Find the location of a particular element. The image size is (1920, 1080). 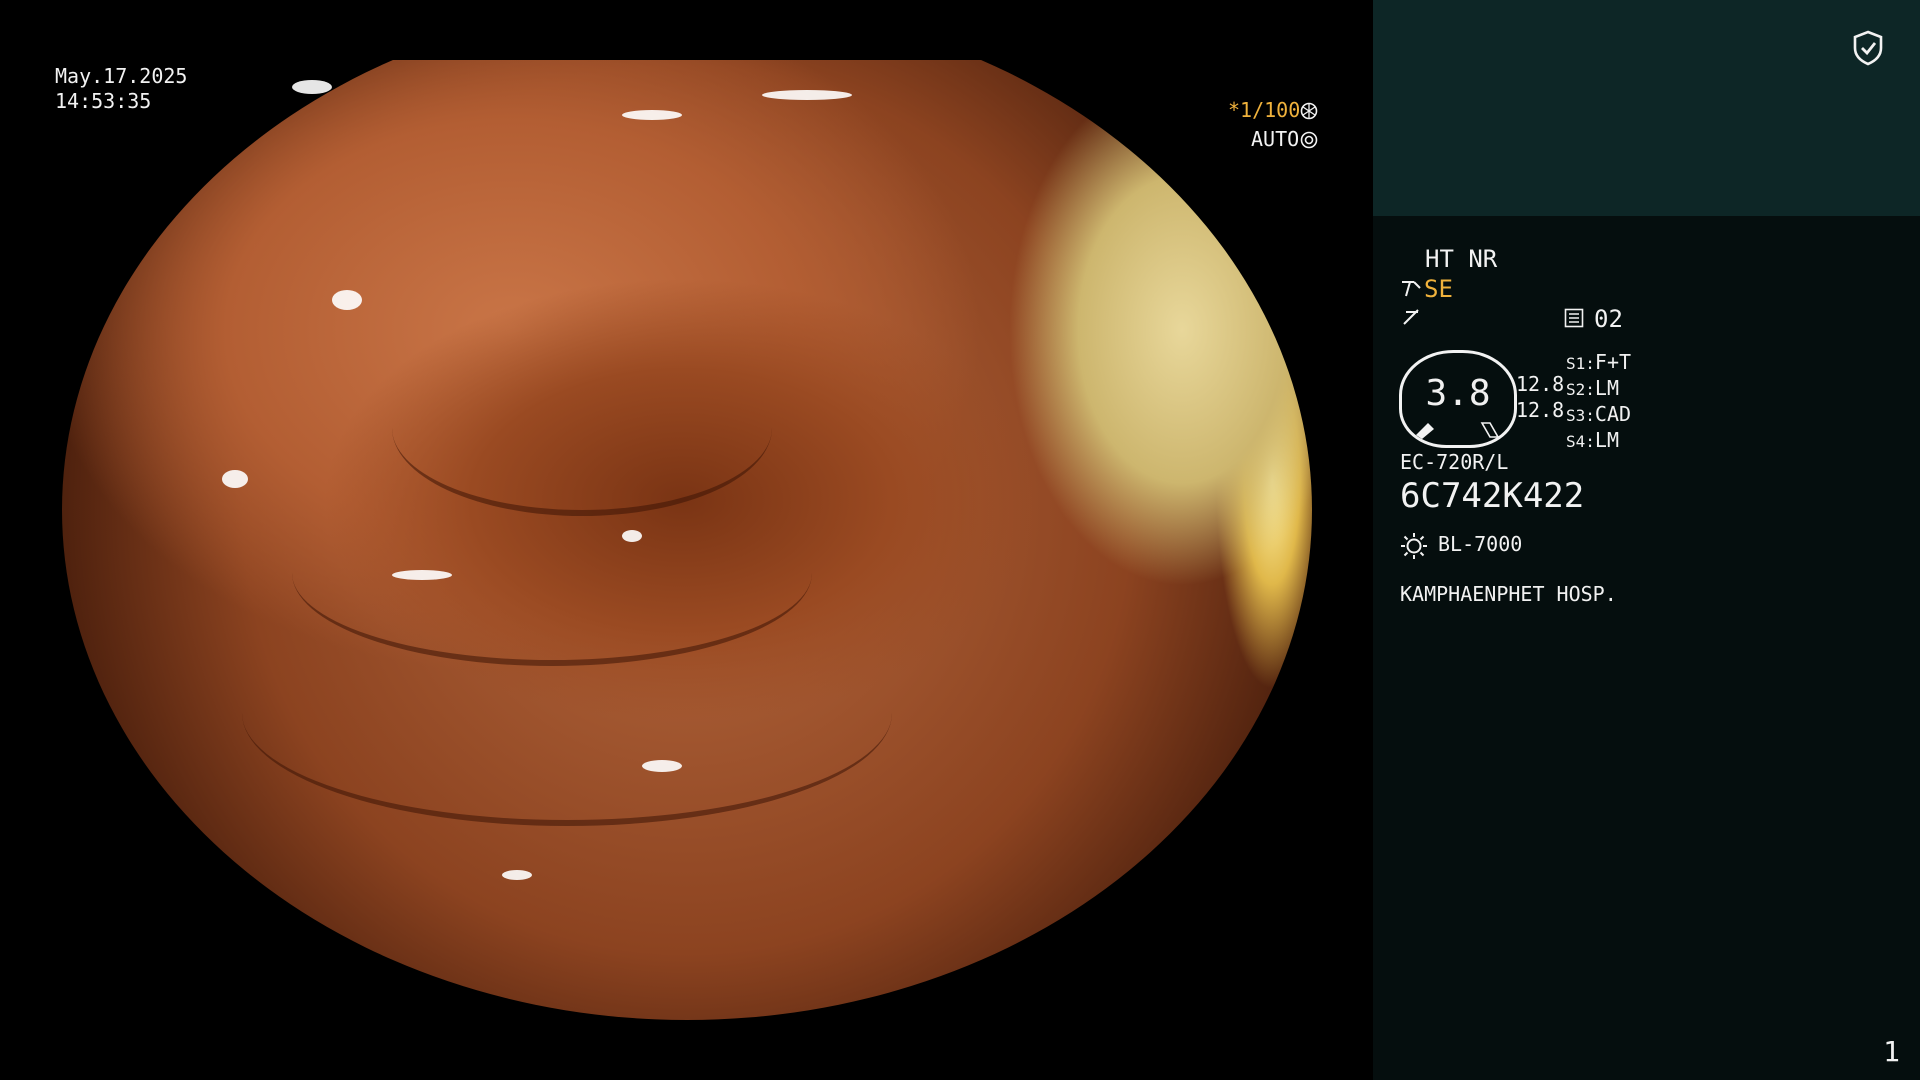

readout-bottom: 12.8 is located at coordinates (1540, 410).